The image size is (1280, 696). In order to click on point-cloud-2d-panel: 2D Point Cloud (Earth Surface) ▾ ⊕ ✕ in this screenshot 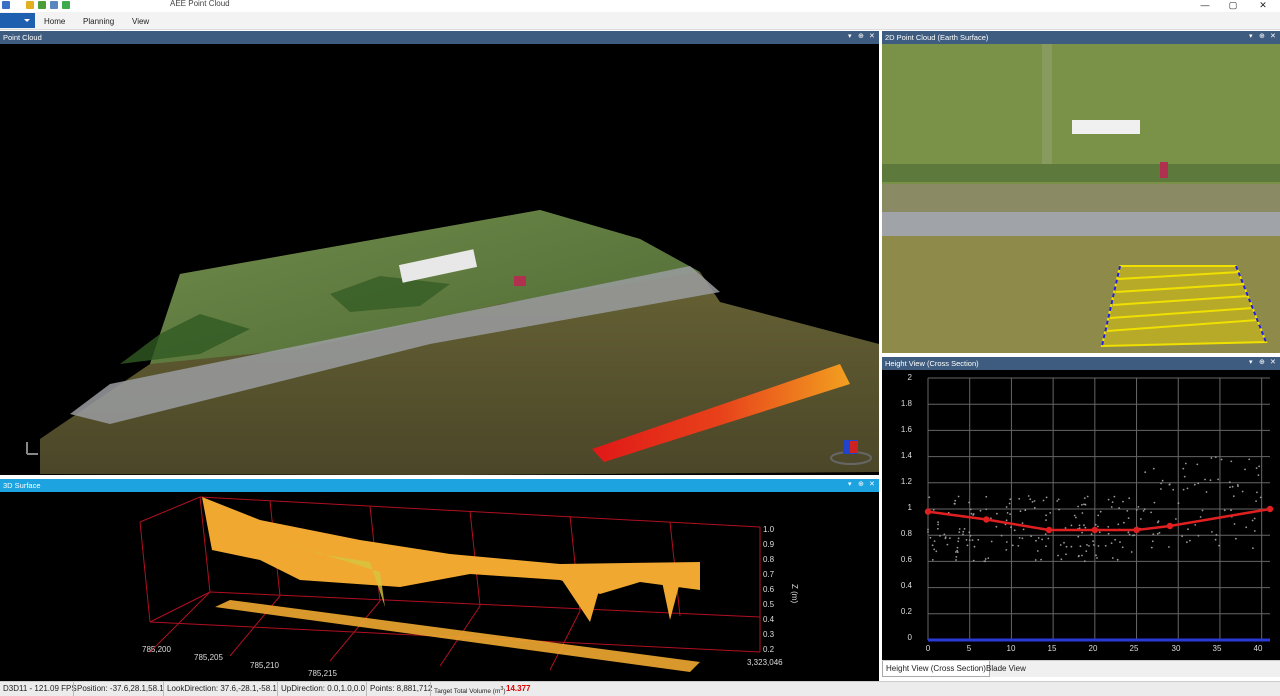, I will do `click(1081, 192)`.